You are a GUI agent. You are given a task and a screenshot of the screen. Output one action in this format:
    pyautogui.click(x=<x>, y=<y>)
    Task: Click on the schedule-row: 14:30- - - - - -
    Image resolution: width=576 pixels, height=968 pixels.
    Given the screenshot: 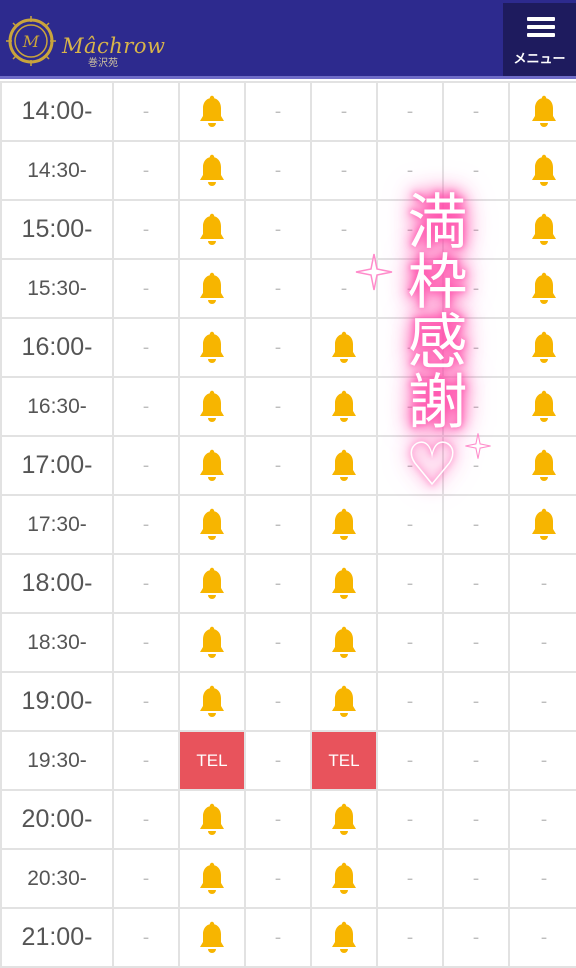 What is the action you would take?
    pyautogui.click(x=288, y=170)
    